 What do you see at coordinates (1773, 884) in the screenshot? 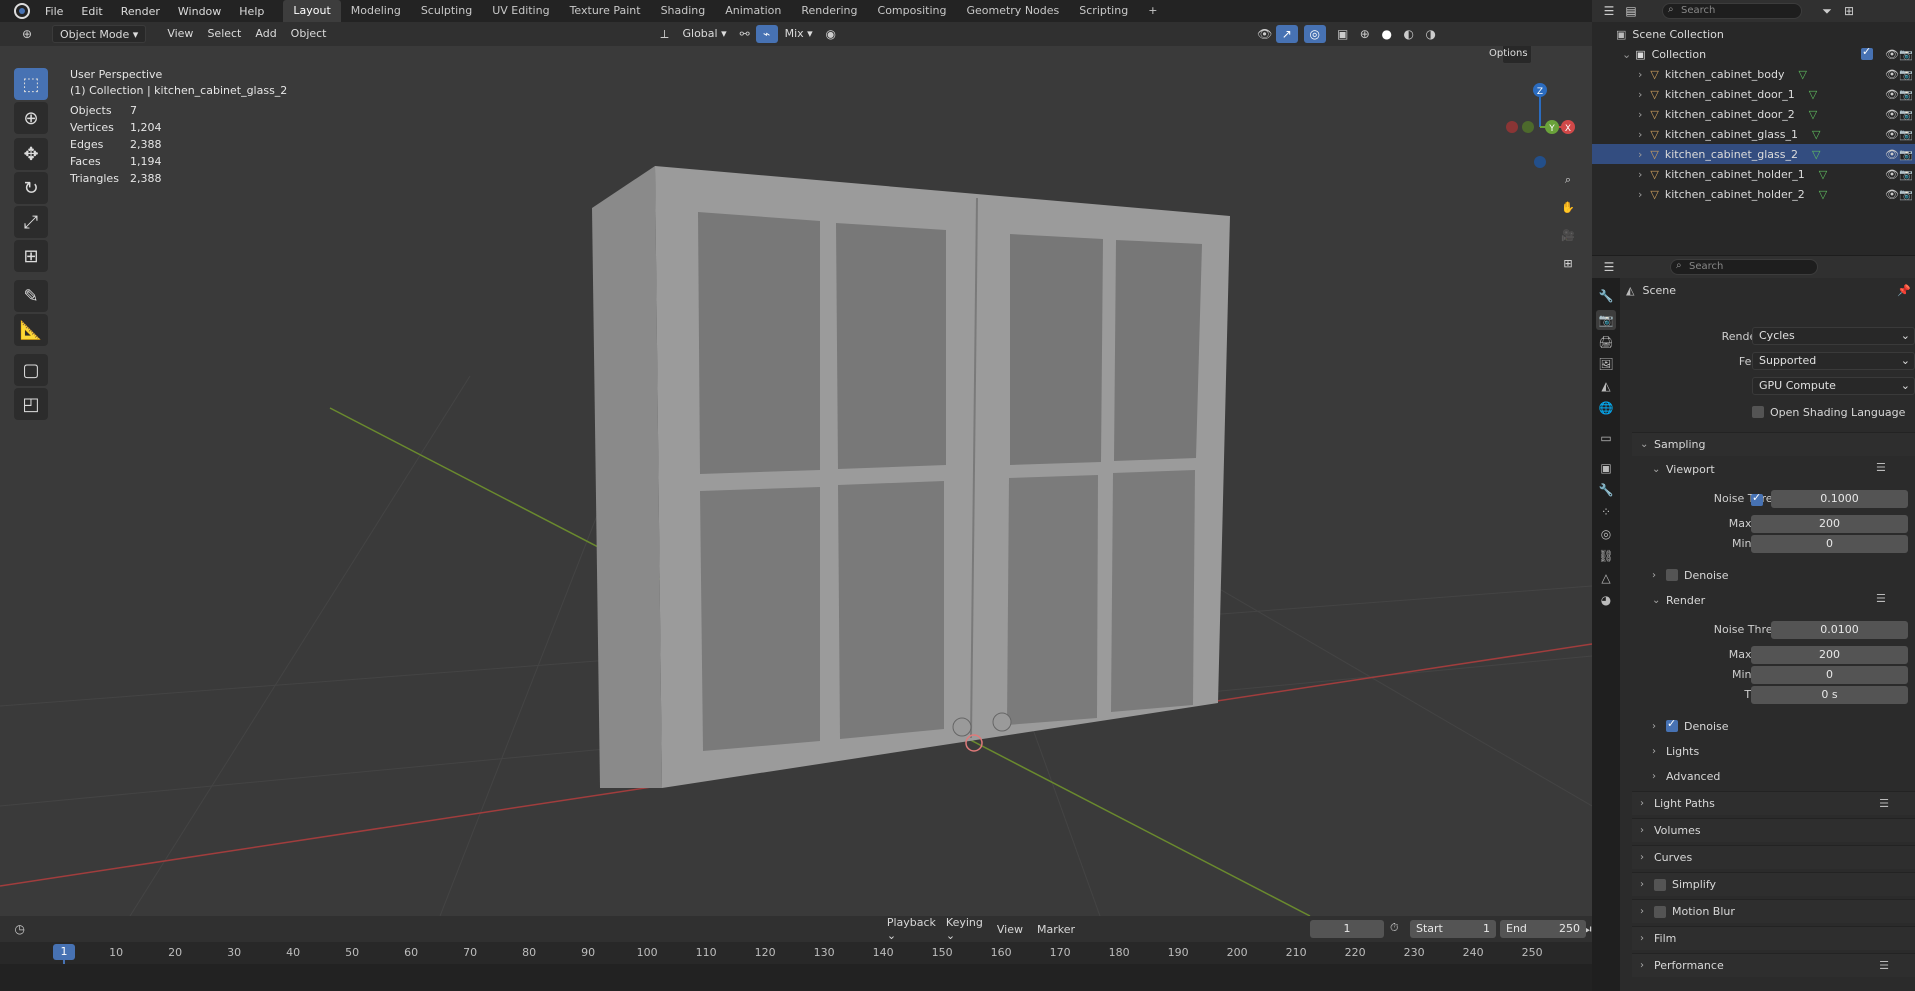
I see `simplify-panel: › Simplify` at bounding box center [1773, 884].